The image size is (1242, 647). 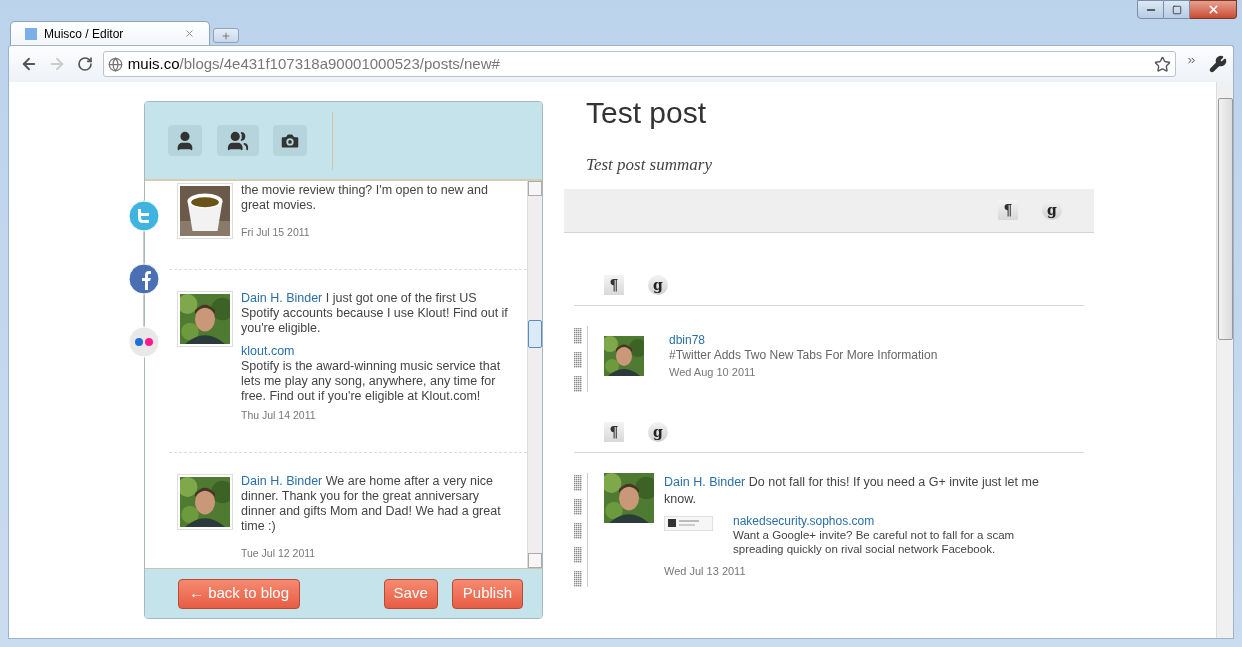 What do you see at coordinates (84, 34) in the screenshot?
I see `tab-title: Muisco / Editor` at bounding box center [84, 34].